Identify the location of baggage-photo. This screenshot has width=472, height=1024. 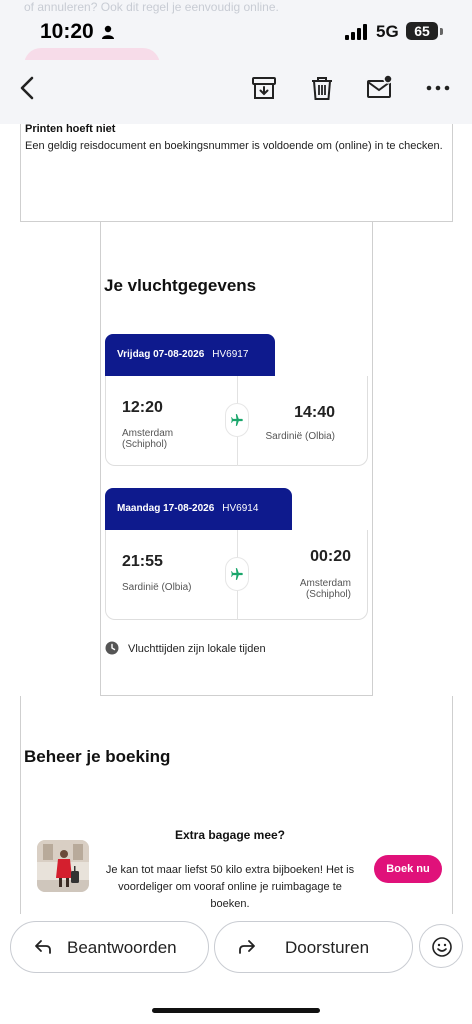
(63, 866).